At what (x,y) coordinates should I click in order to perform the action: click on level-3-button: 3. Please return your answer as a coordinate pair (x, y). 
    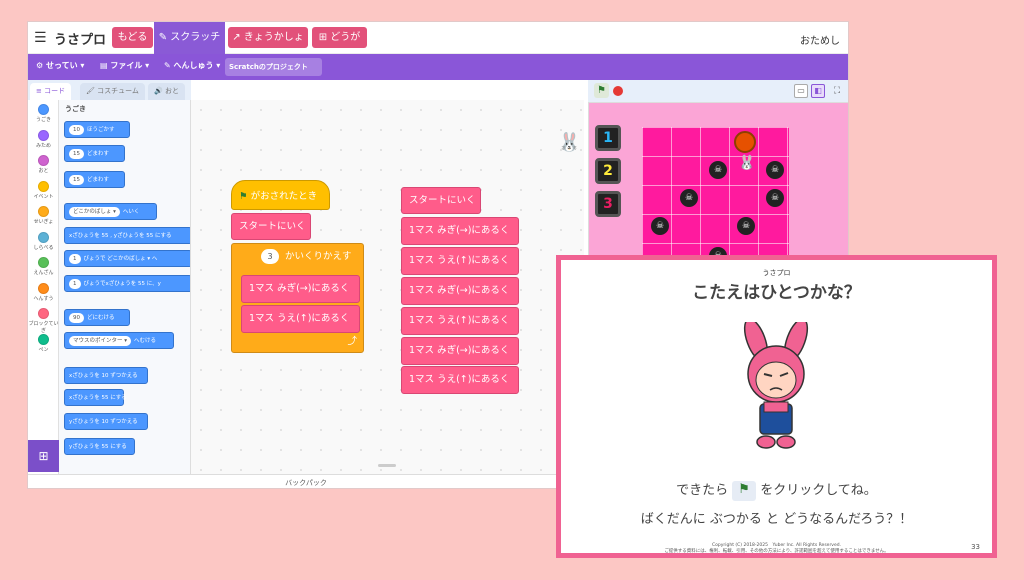
    Looking at the image, I should click on (608, 204).